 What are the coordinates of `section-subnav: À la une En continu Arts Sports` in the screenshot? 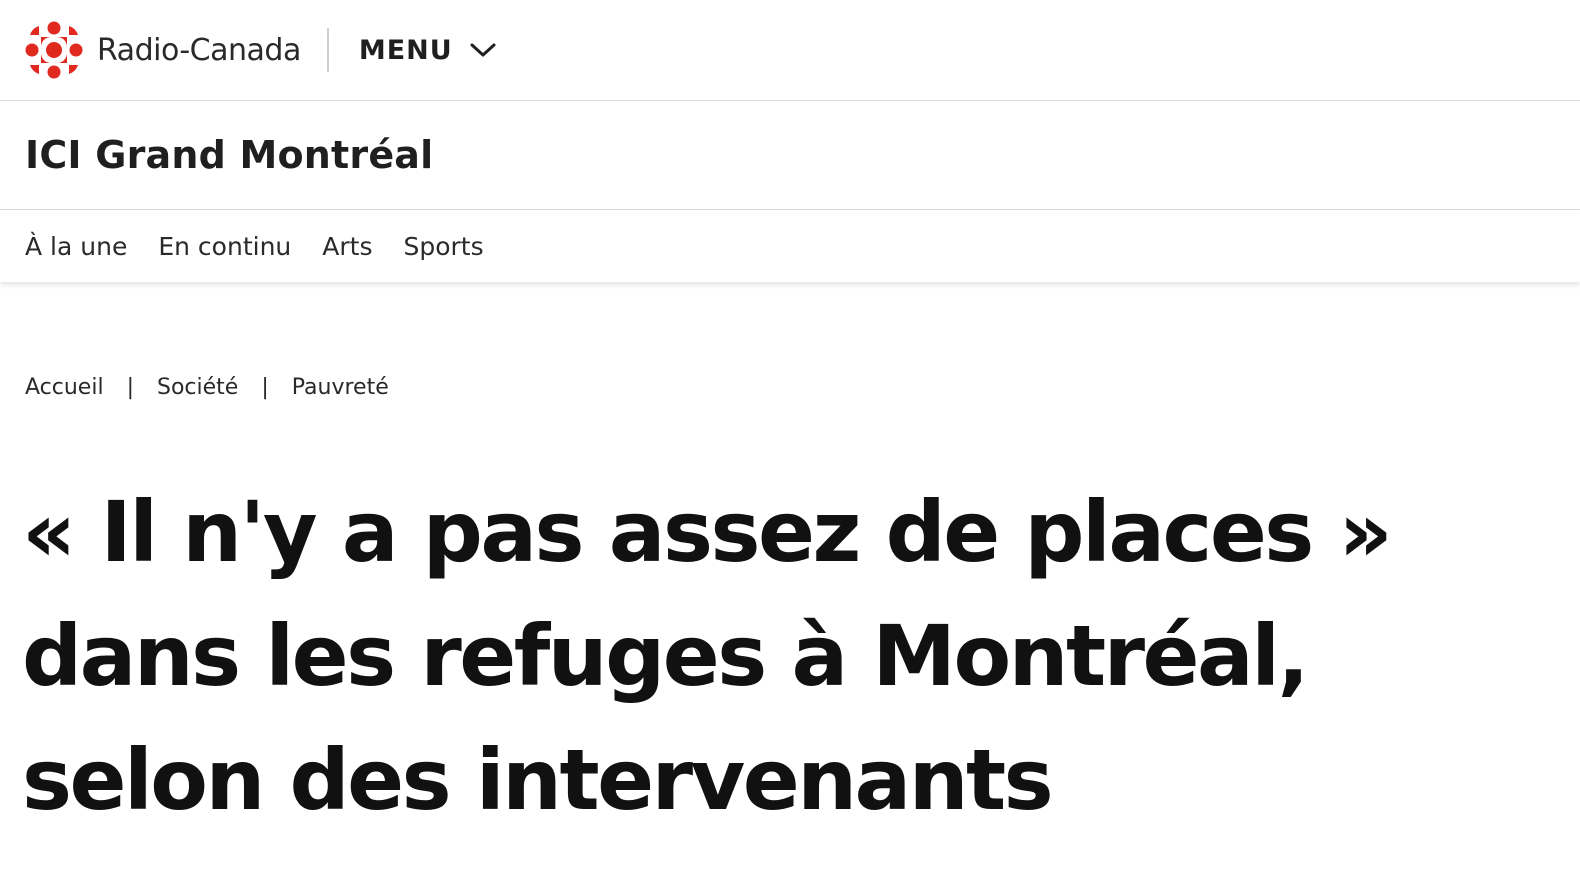 It's located at (790, 246).